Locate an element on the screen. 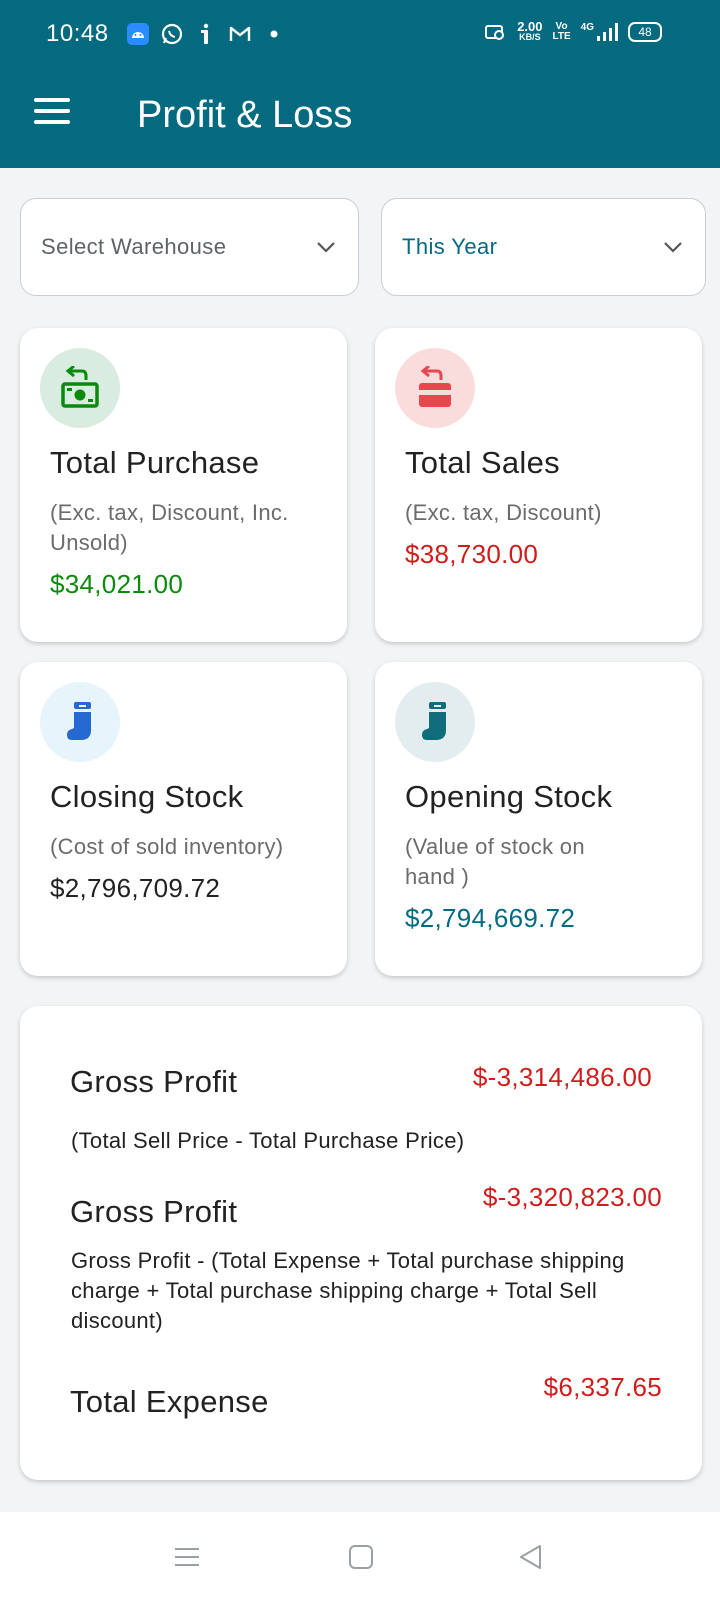 The image size is (720, 1600). page-title: Profit & Loss is located at coordinates (245, 115).